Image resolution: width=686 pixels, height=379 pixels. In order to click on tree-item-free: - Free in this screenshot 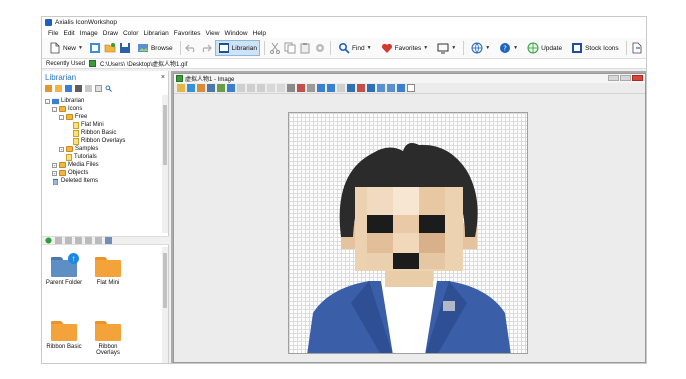, I will do `click(73, 117)`.